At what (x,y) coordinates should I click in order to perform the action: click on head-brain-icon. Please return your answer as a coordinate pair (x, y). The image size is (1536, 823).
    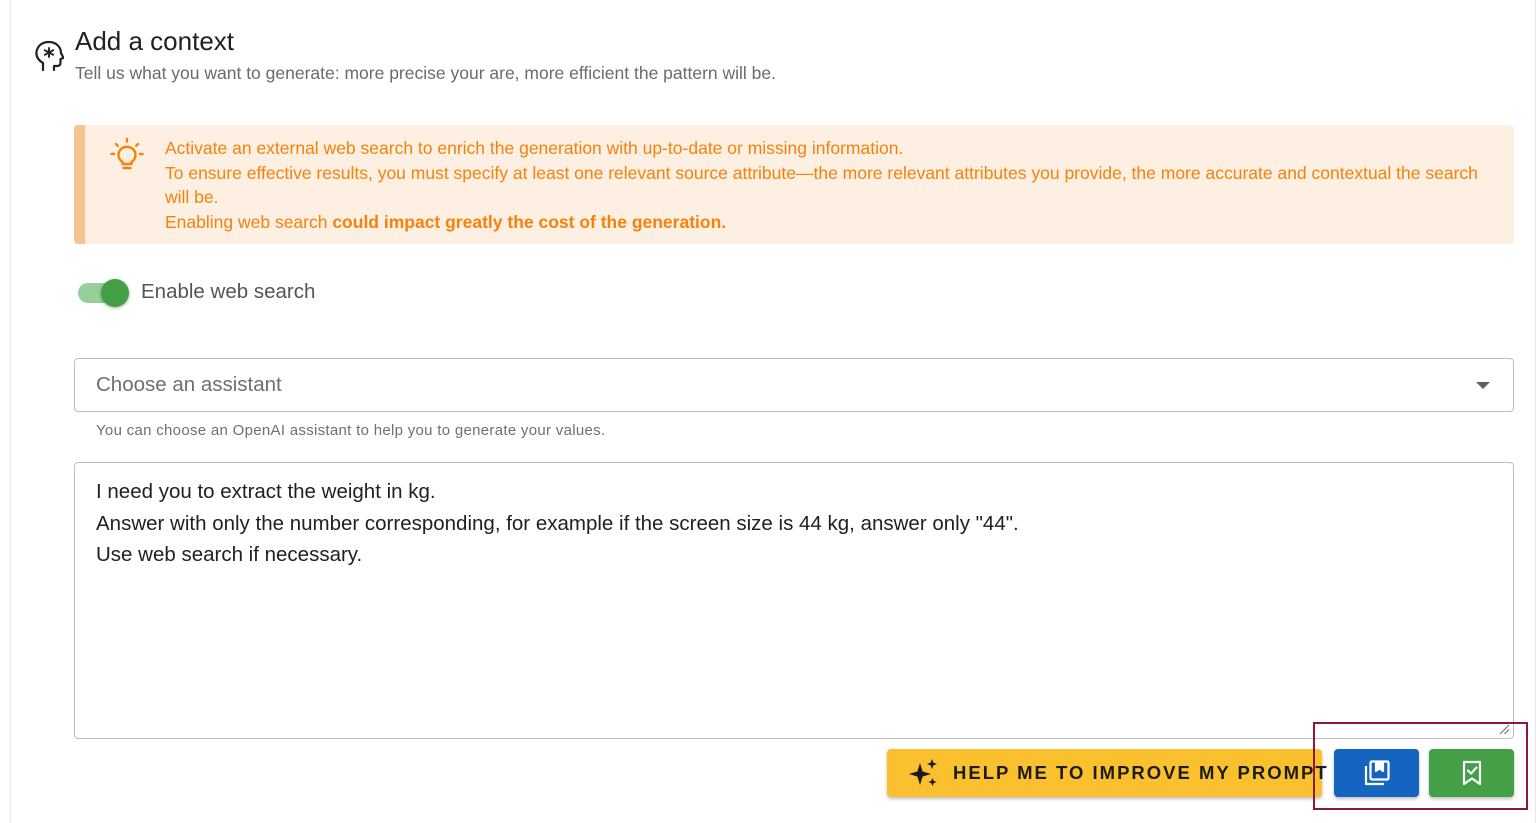
    Looking at the image, I should click on (49, 56).